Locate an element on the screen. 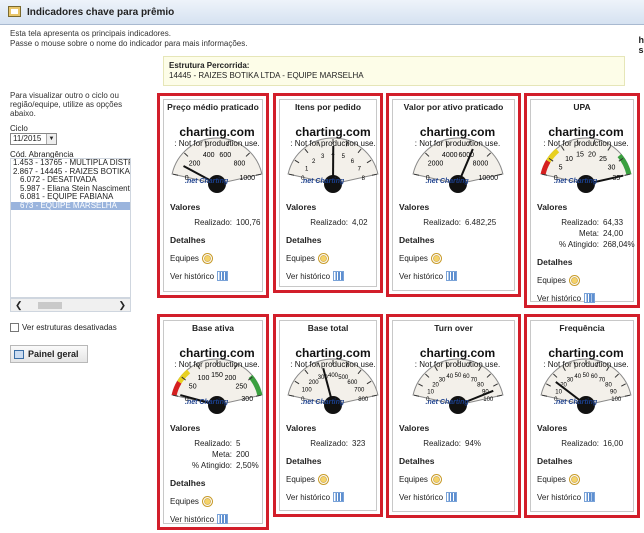 The height and width of the screenshot is (533, 644). card-title: Preço médio praticado is located at coordinates (213, 107).